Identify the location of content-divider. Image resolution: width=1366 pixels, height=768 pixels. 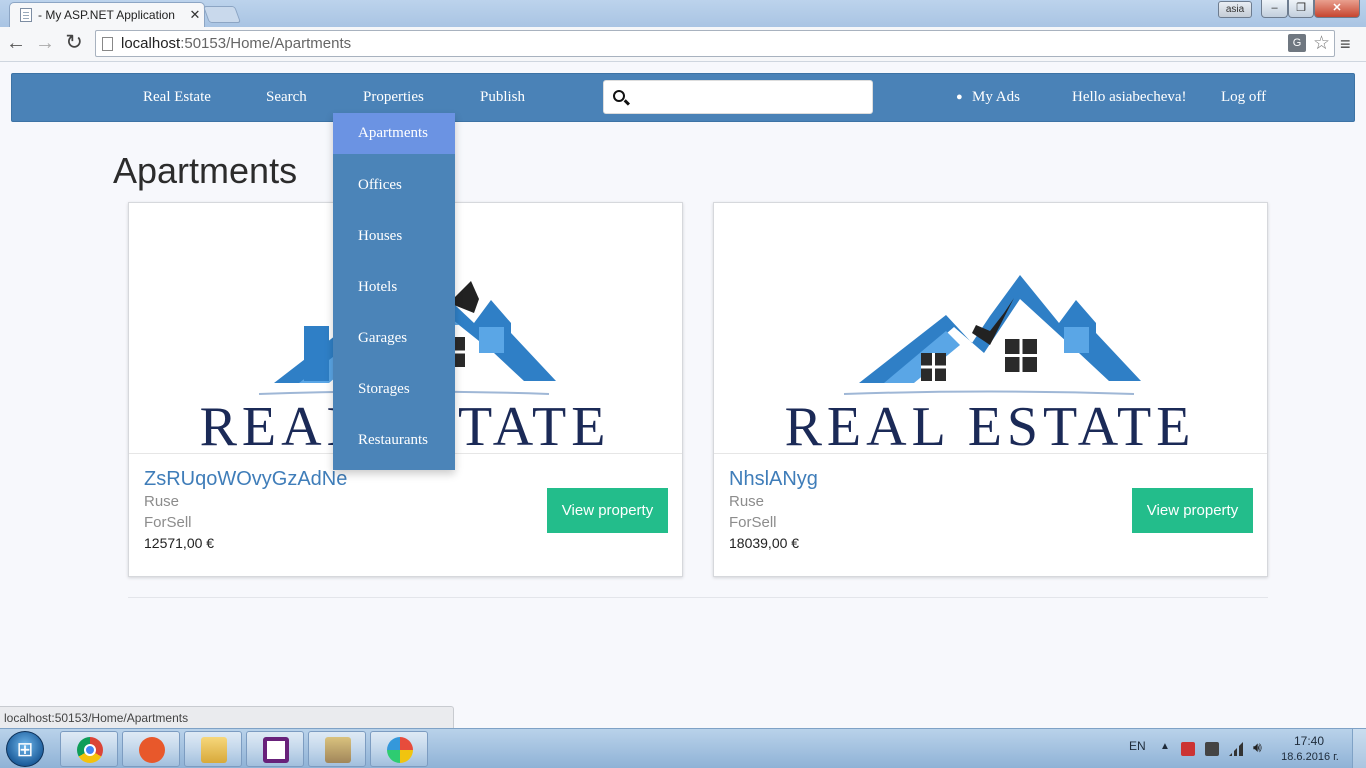
(698, 597).